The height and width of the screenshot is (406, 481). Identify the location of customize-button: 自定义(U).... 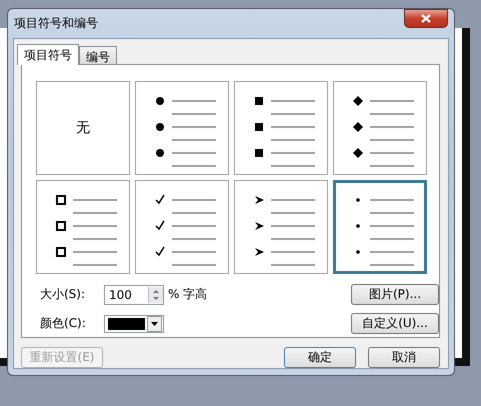
(395, 323).